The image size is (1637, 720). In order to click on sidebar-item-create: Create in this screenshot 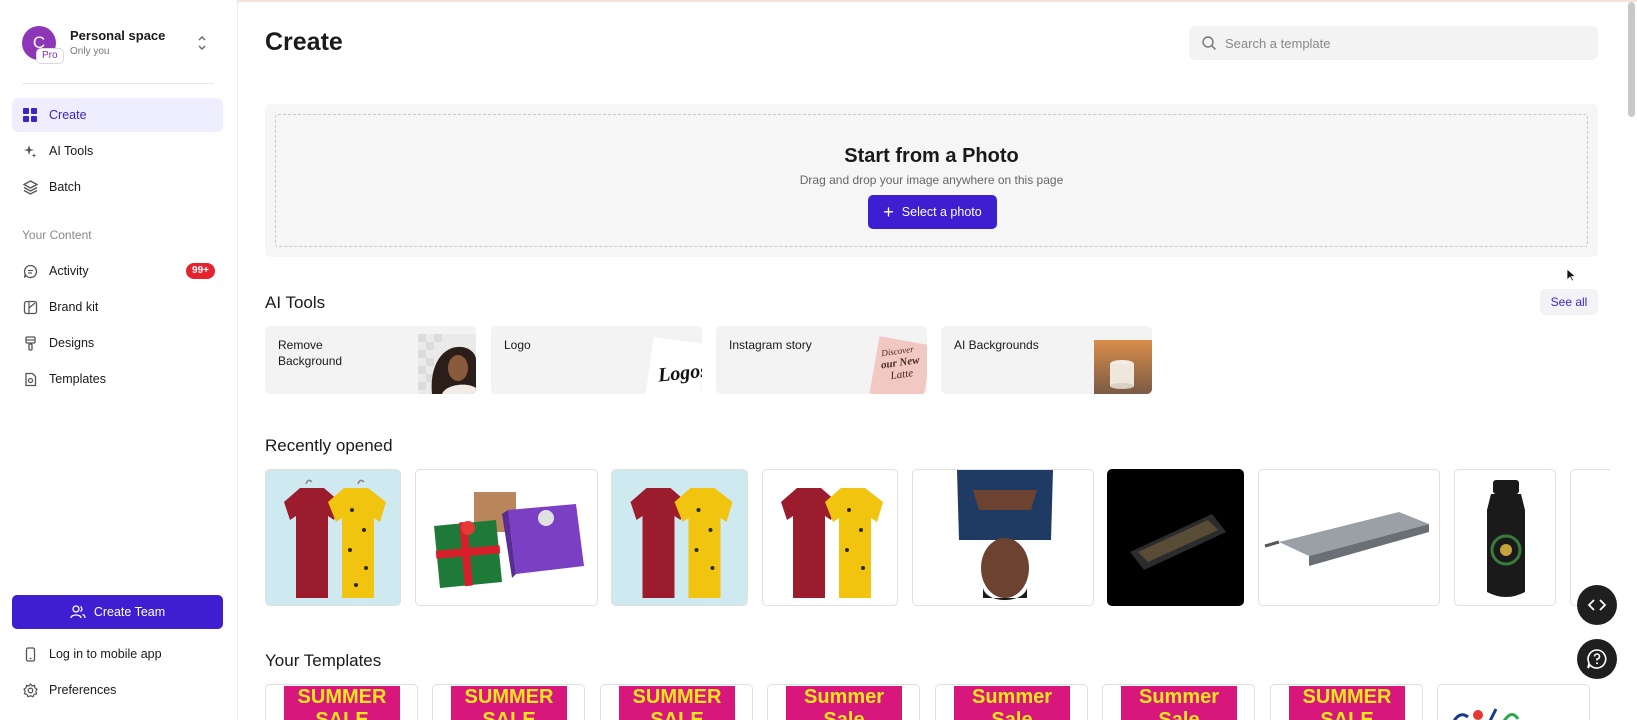, I will do `click(117, 115)`.